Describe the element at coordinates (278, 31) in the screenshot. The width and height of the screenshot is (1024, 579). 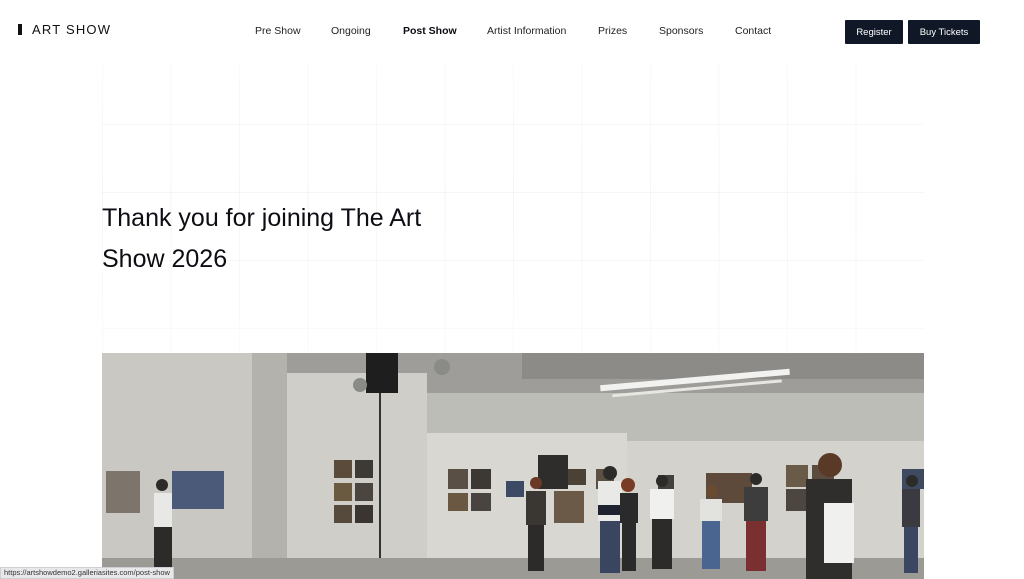
I see `nav-item-pre-show: Pre Show` at that location.